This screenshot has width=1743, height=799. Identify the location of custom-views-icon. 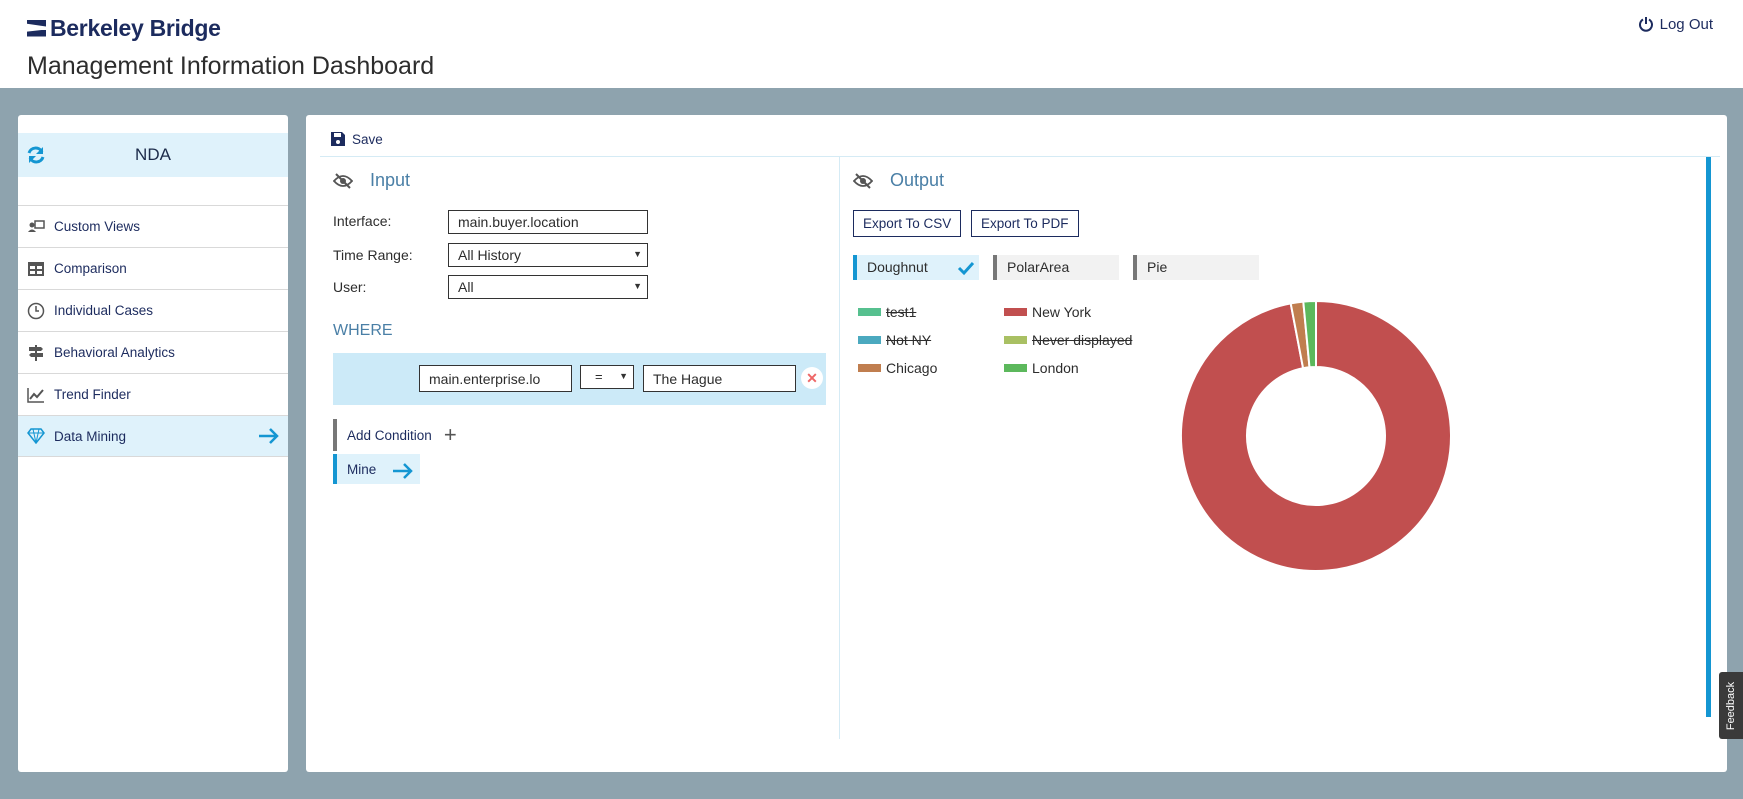
(36, 227).